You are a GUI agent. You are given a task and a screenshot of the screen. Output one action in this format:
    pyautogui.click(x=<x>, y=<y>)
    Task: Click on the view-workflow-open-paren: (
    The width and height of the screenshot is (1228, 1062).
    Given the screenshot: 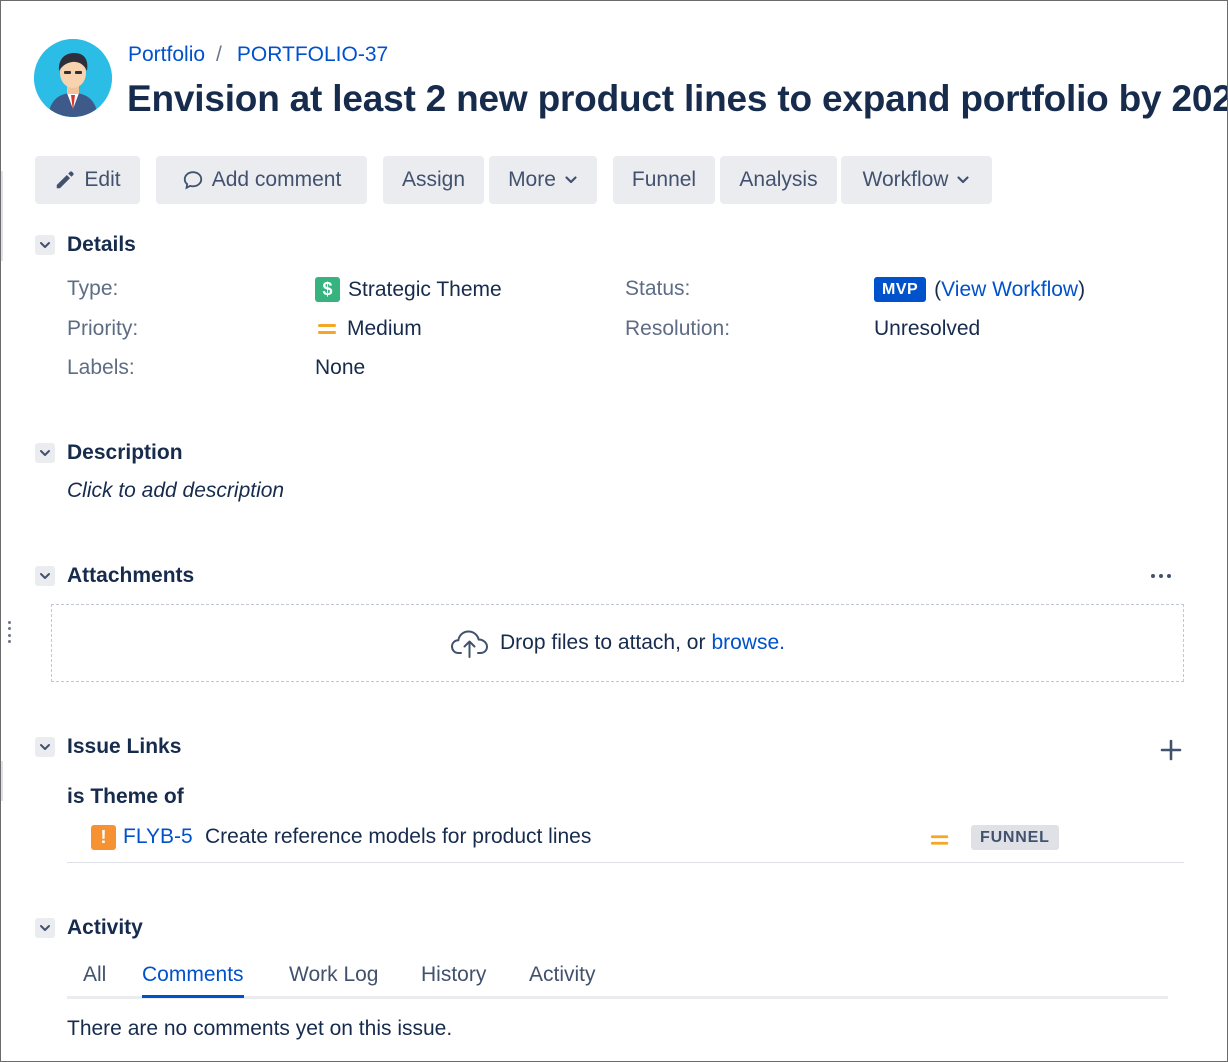 What is the action you would take?
    pyautogui.click(x=938, y=289)
    